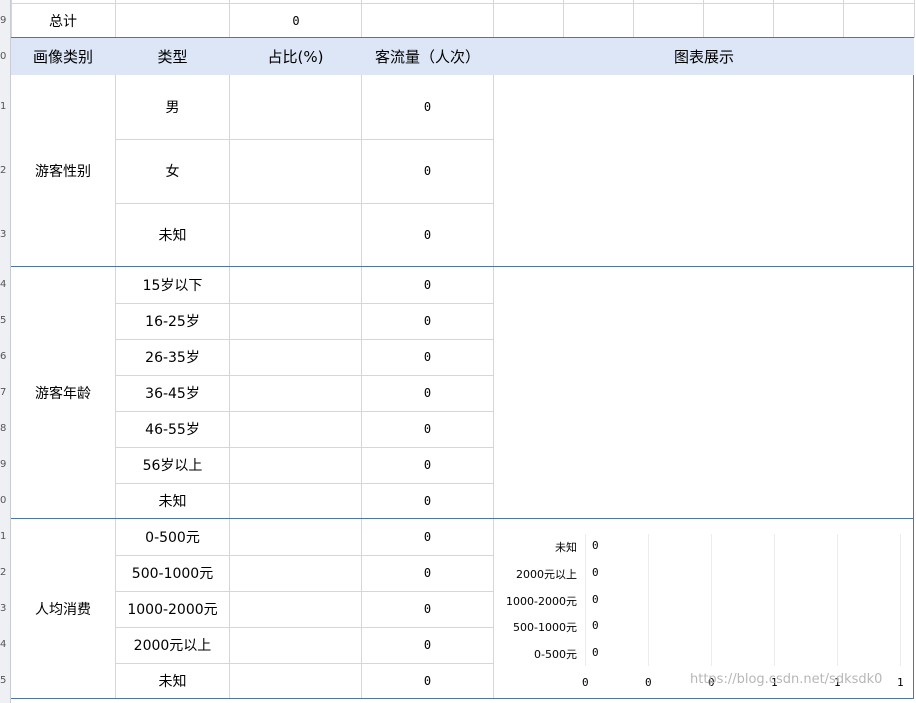  I want to click on row-number-gutter: 9 0 1 2 3 4 5 6 7 8 9 0 1 2 3 4 5, so click(5, 351).